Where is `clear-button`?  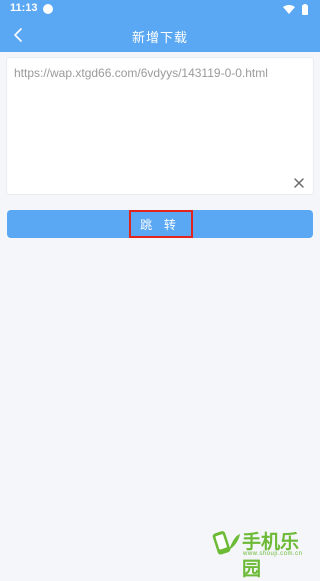 clear-button is located at coordinates (299, 181).